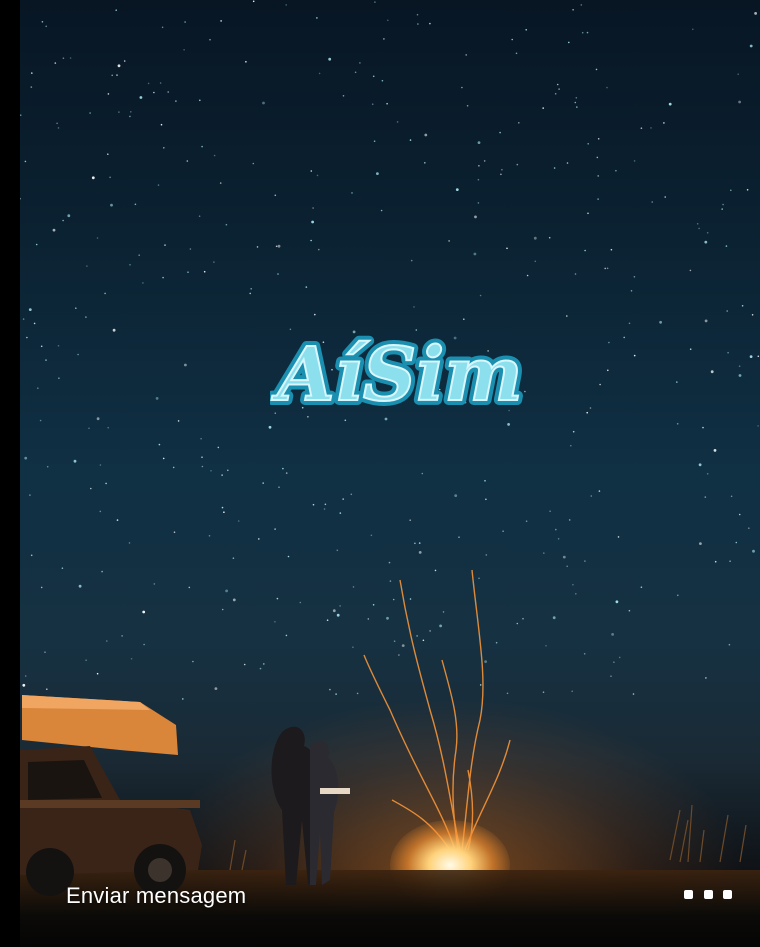 The width and height of the screenshot is (760, 947). Describe the element at coordinates (688, 894) in the screenshot. I see `ellipsis-icon` at that location.